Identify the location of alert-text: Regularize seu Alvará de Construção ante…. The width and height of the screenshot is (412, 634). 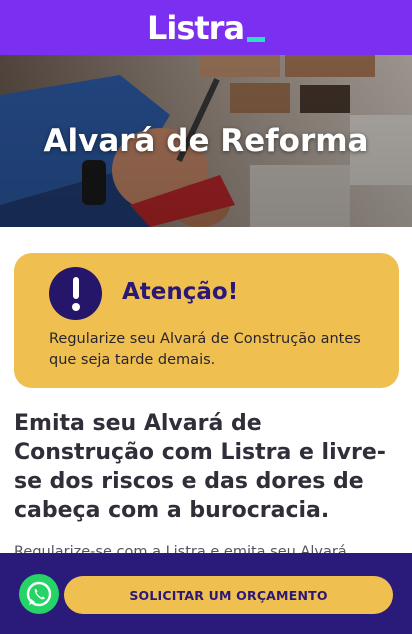
(205, 349).